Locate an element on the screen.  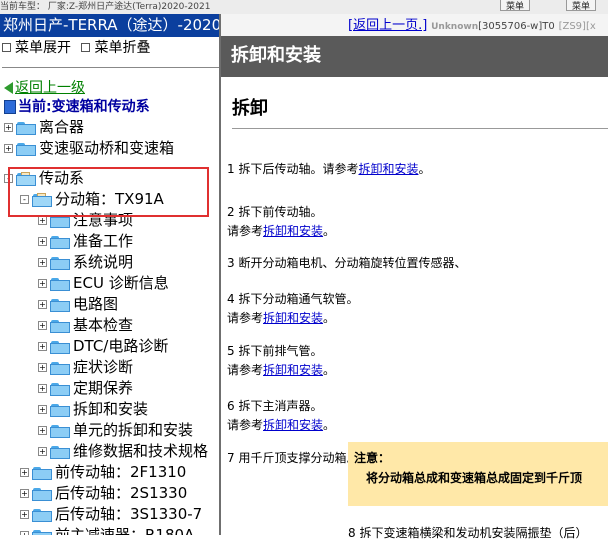
tree-node-label: 准备工作 is located at coordinates (103, 241).